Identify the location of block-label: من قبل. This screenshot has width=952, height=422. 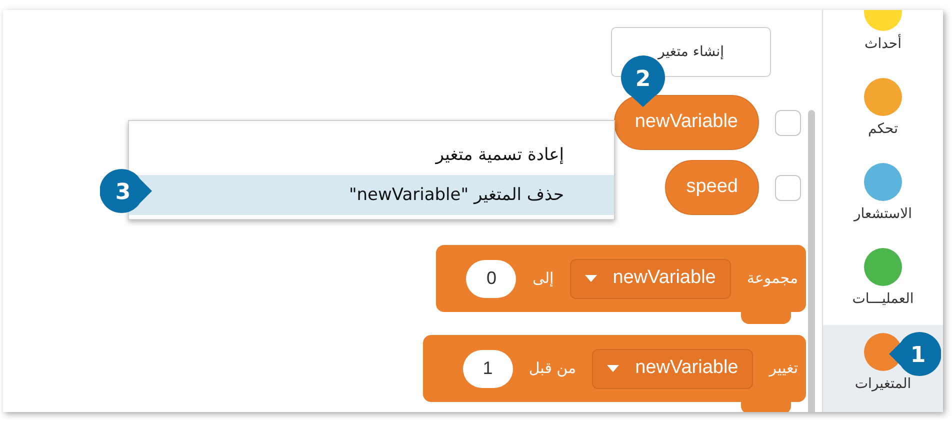
(552, 369).